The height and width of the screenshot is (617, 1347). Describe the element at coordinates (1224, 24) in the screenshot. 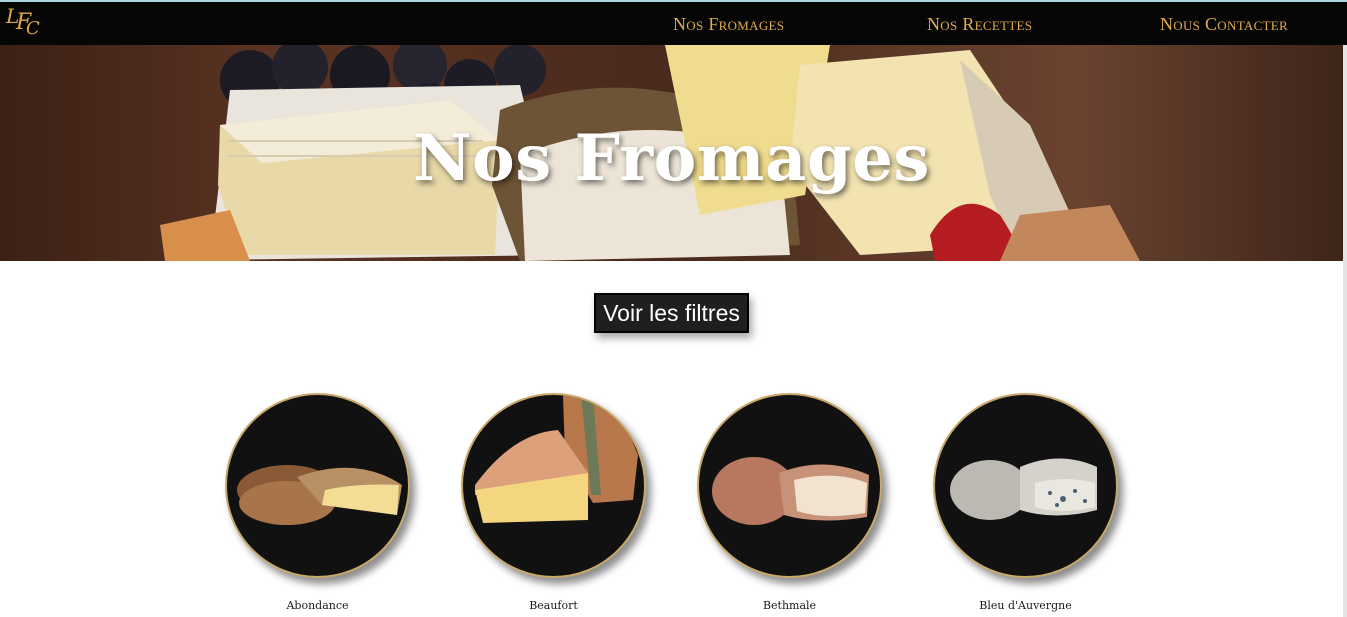

I see `nav-link-contact: Nous Contacter` at that location.